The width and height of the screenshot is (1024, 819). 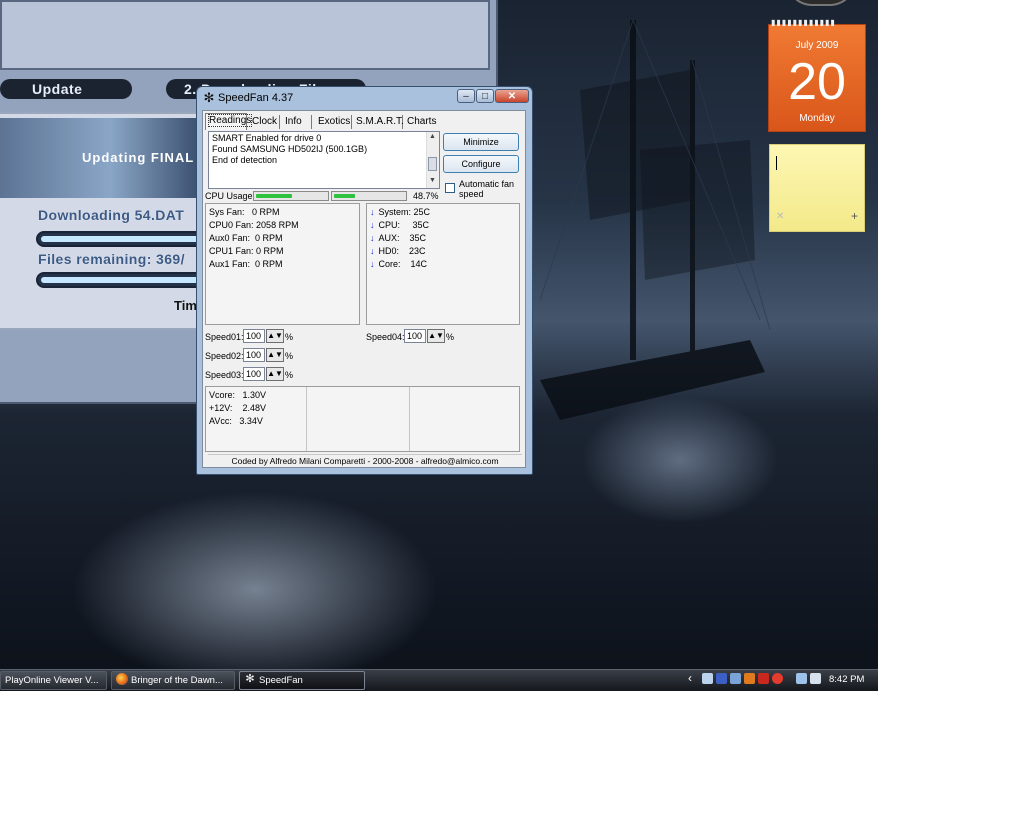 I want to click on cpu0-usage-bar, so click(x=291, y=196).